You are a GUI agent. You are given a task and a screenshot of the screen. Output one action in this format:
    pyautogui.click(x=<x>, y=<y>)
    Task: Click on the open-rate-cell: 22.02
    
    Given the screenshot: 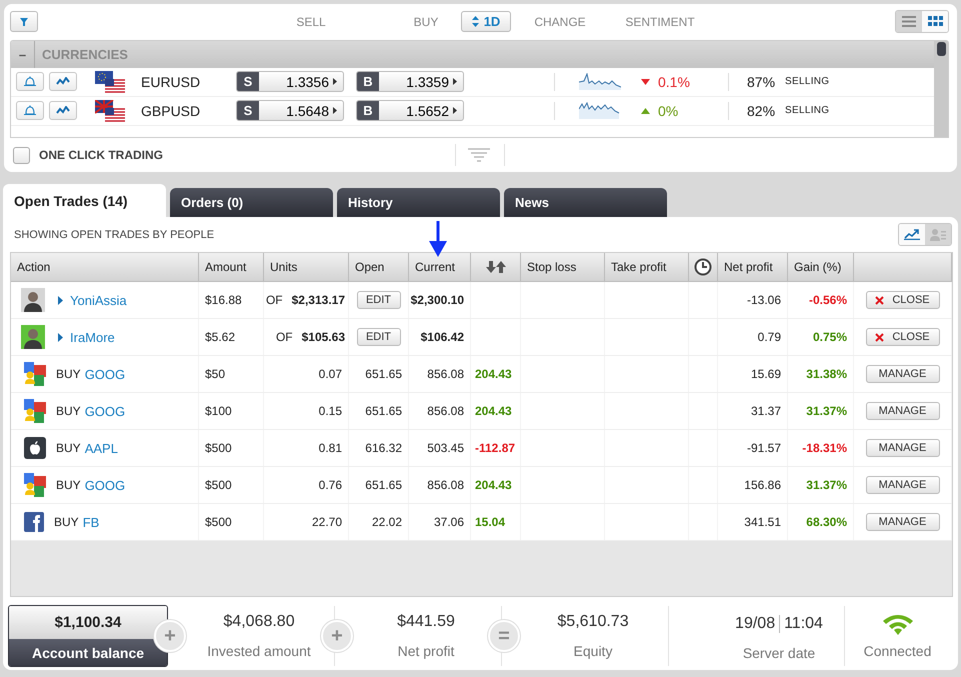 What is the action you would take?
    pyautogui.click(x=379, y=522)
    